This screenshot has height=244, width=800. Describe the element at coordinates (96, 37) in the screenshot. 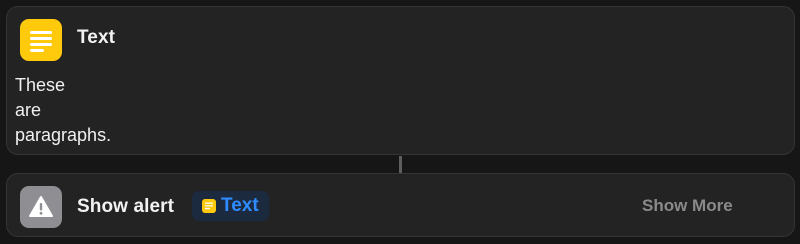

I see `text-action-title: Text` at that location.